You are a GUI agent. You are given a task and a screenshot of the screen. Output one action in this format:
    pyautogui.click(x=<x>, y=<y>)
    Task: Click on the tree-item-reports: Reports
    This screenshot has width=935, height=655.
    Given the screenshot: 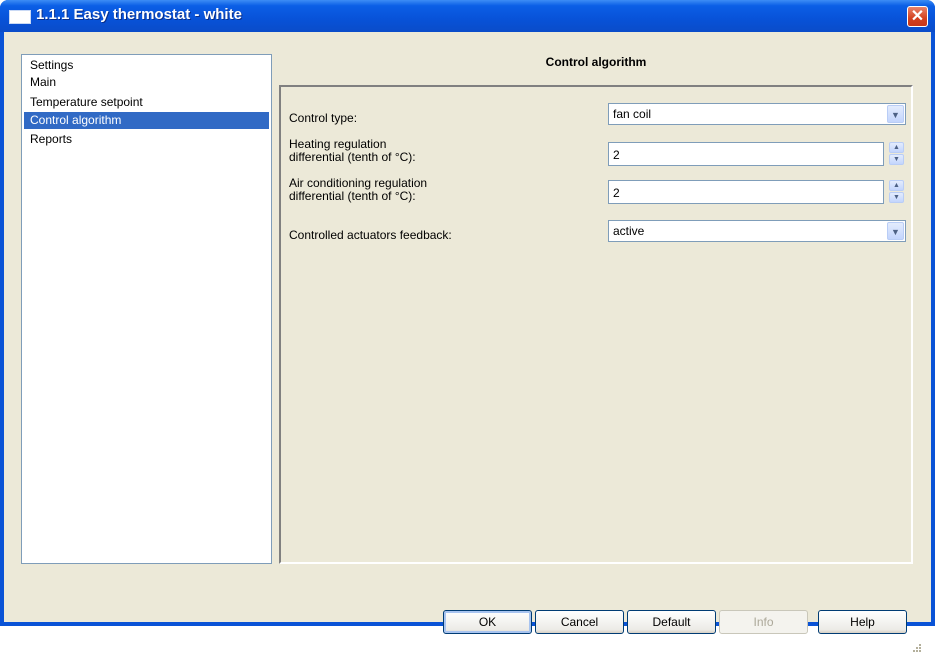 What is the action you would take?
    pyautogui.click(x=146, y=139)
    